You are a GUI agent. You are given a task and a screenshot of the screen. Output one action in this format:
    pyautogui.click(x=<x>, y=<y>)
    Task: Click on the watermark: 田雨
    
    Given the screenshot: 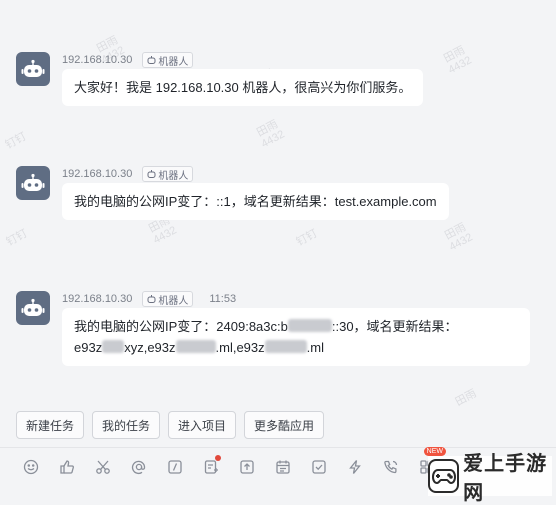 What is the action you would take?
    pyautogui.click(x=466, y=398)
    